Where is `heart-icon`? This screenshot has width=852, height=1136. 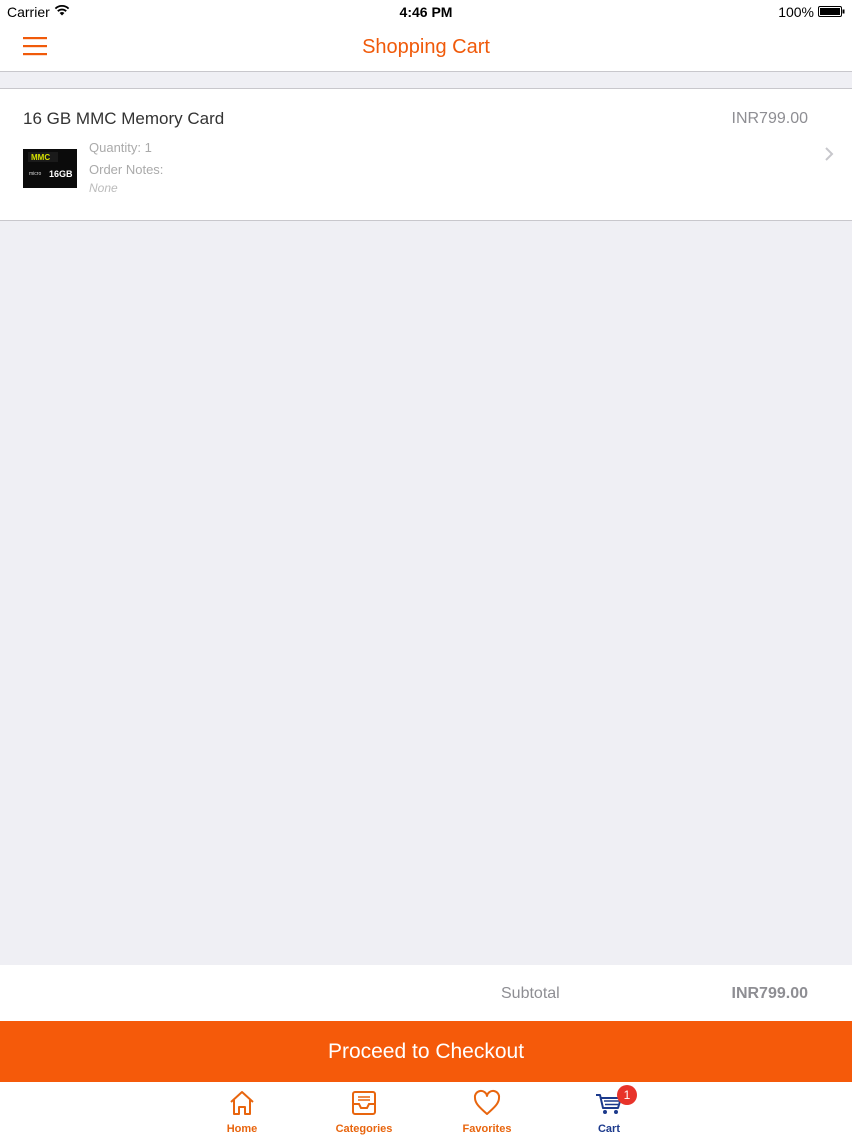 heart-icon is located at coordinates (487, 1102).